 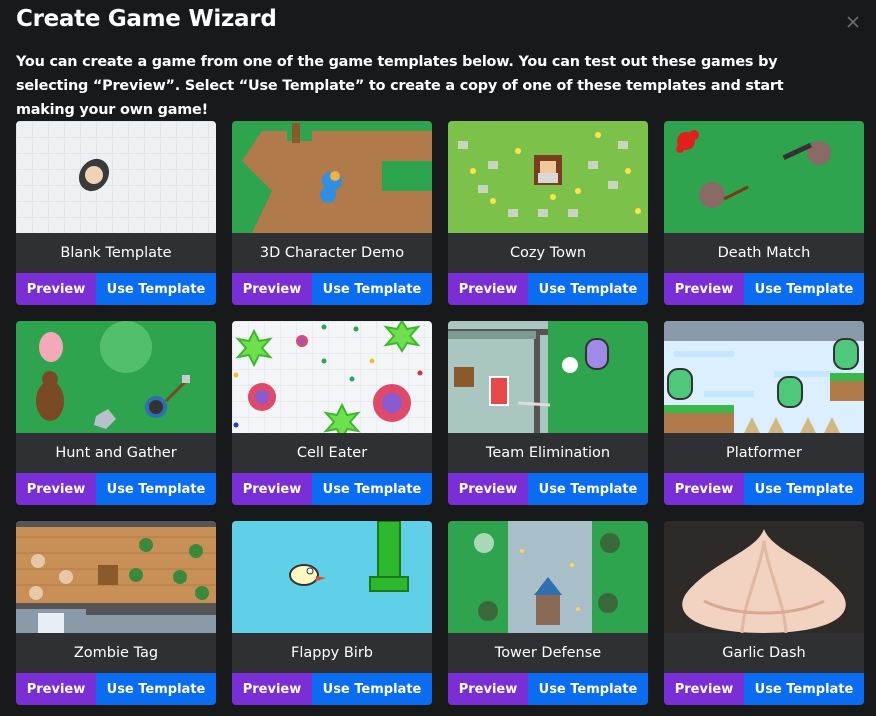 I want to click on template-card-death-match: Death Match Preview Use Template, so click(x=764, y=213).